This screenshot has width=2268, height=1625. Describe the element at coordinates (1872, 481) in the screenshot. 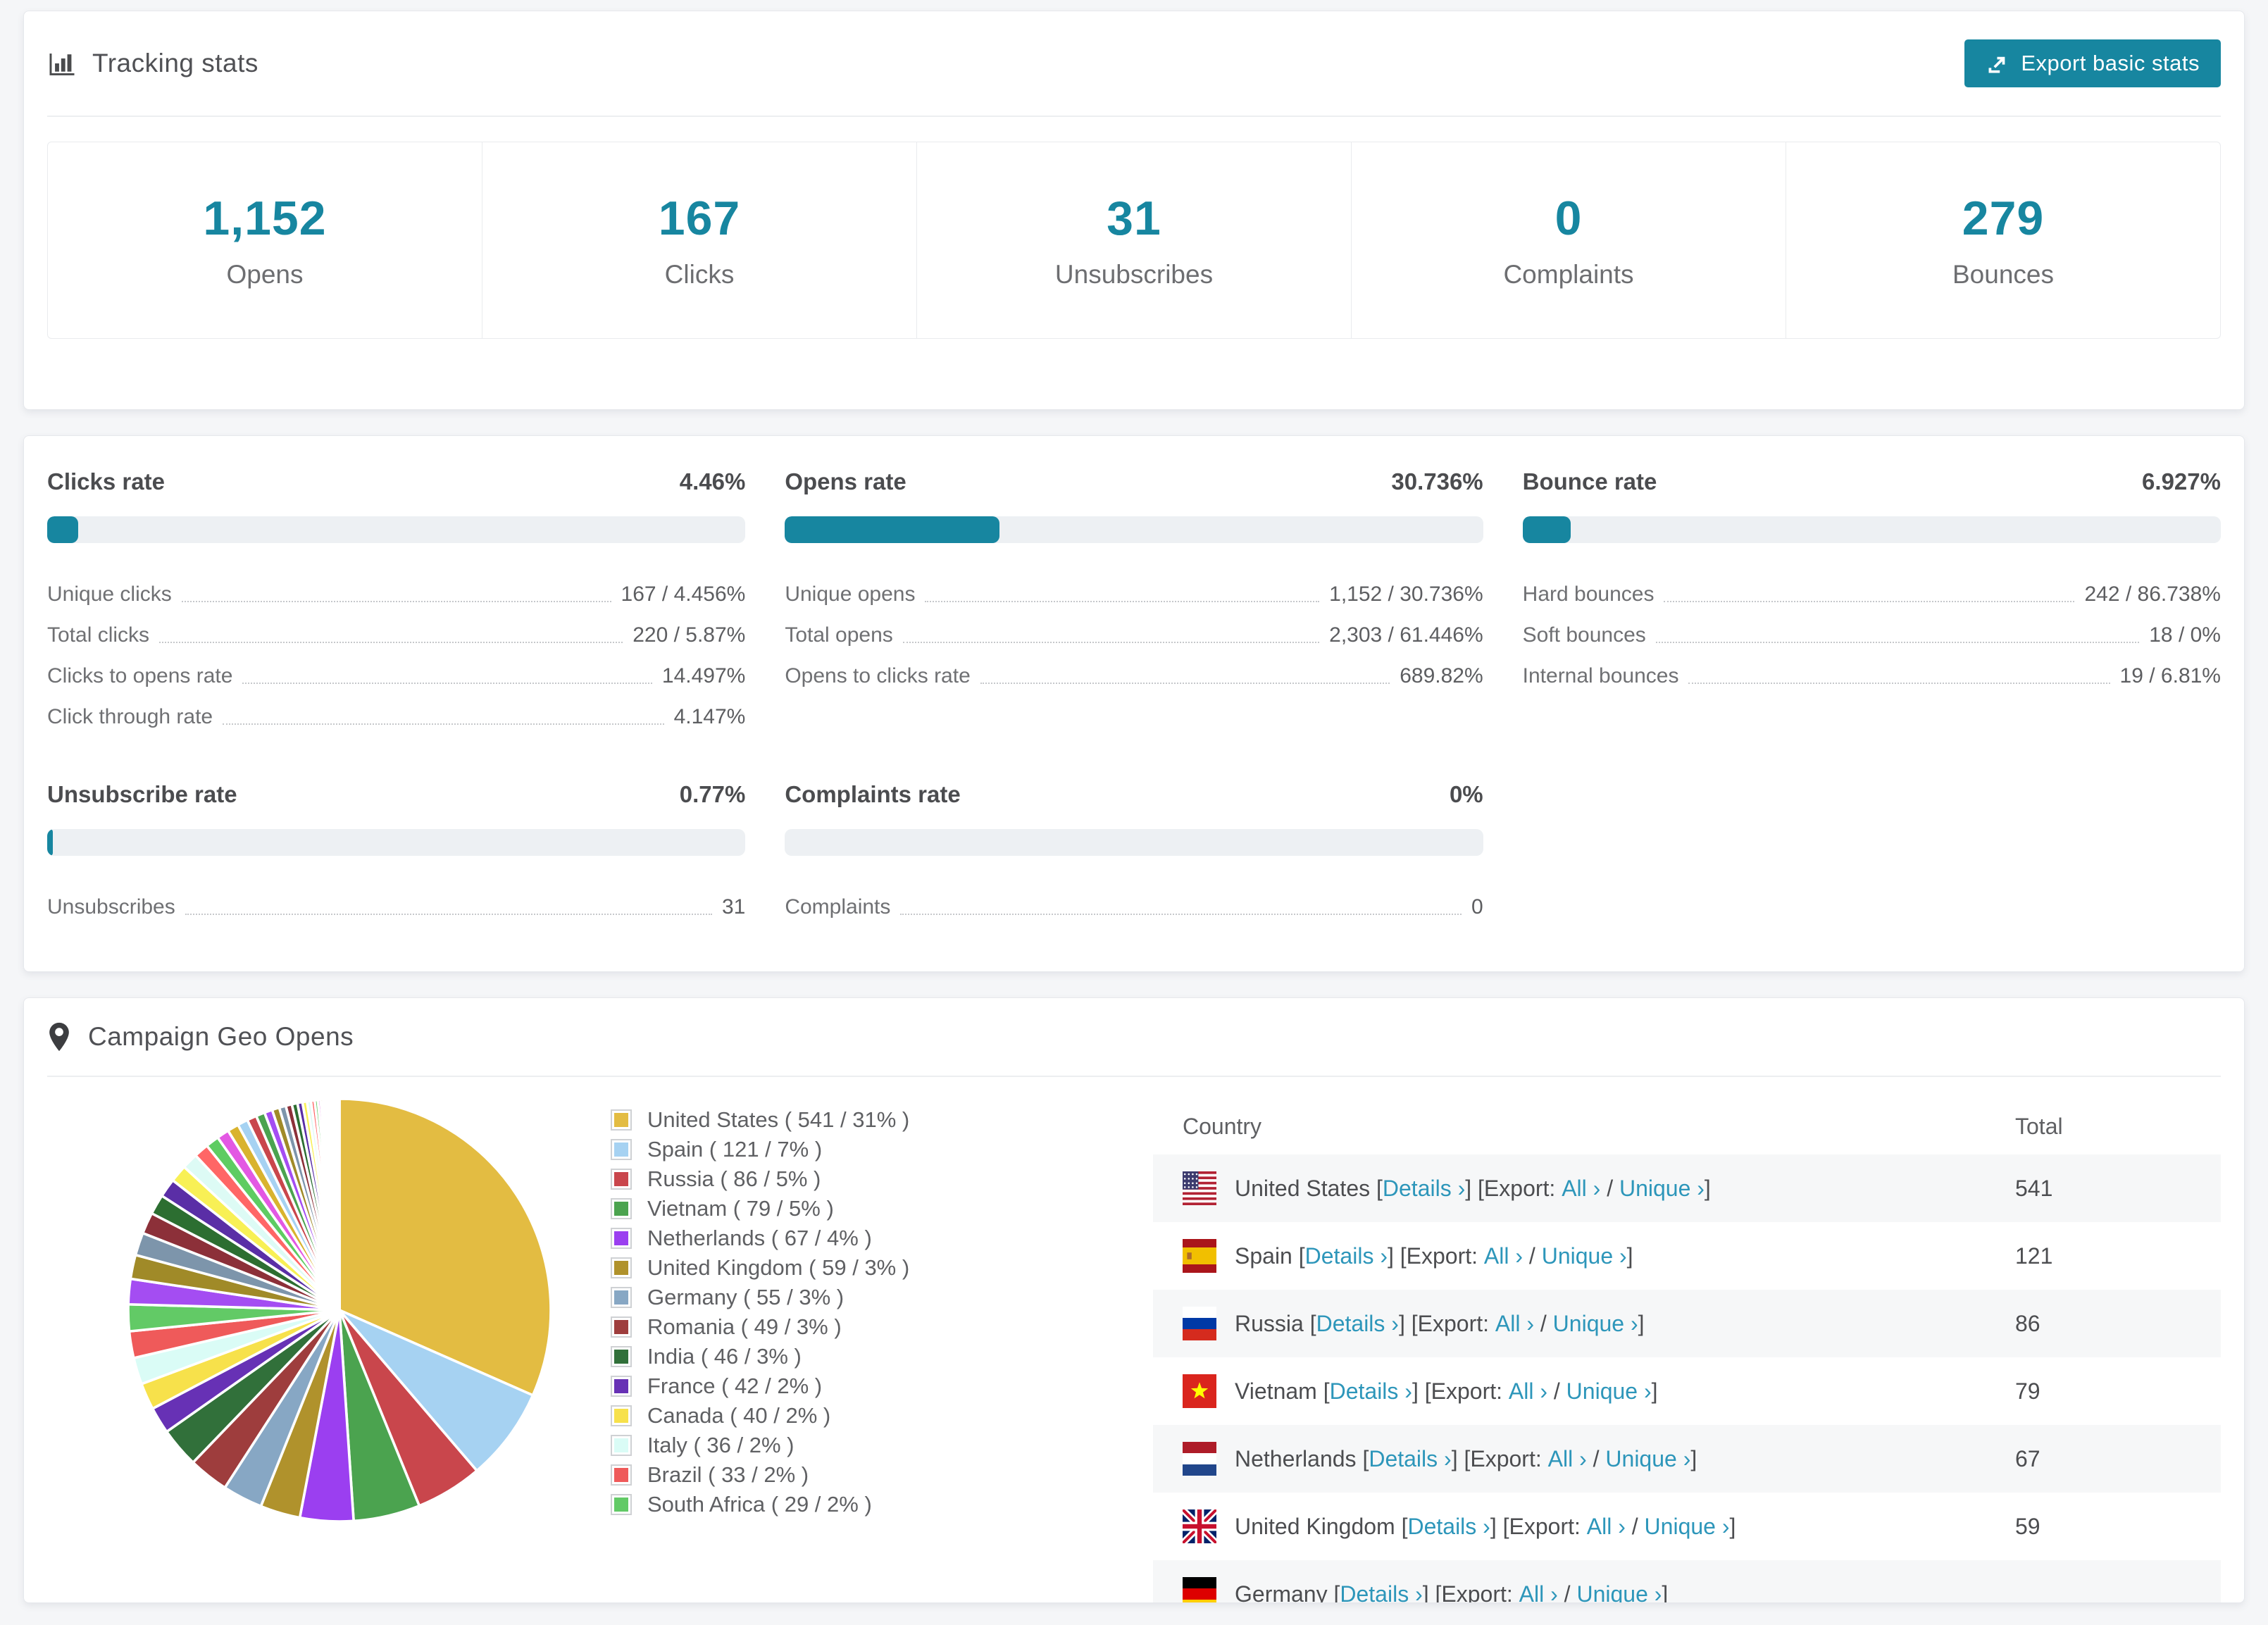

I see `rate-head: Bounce rate6.927%` at that location.